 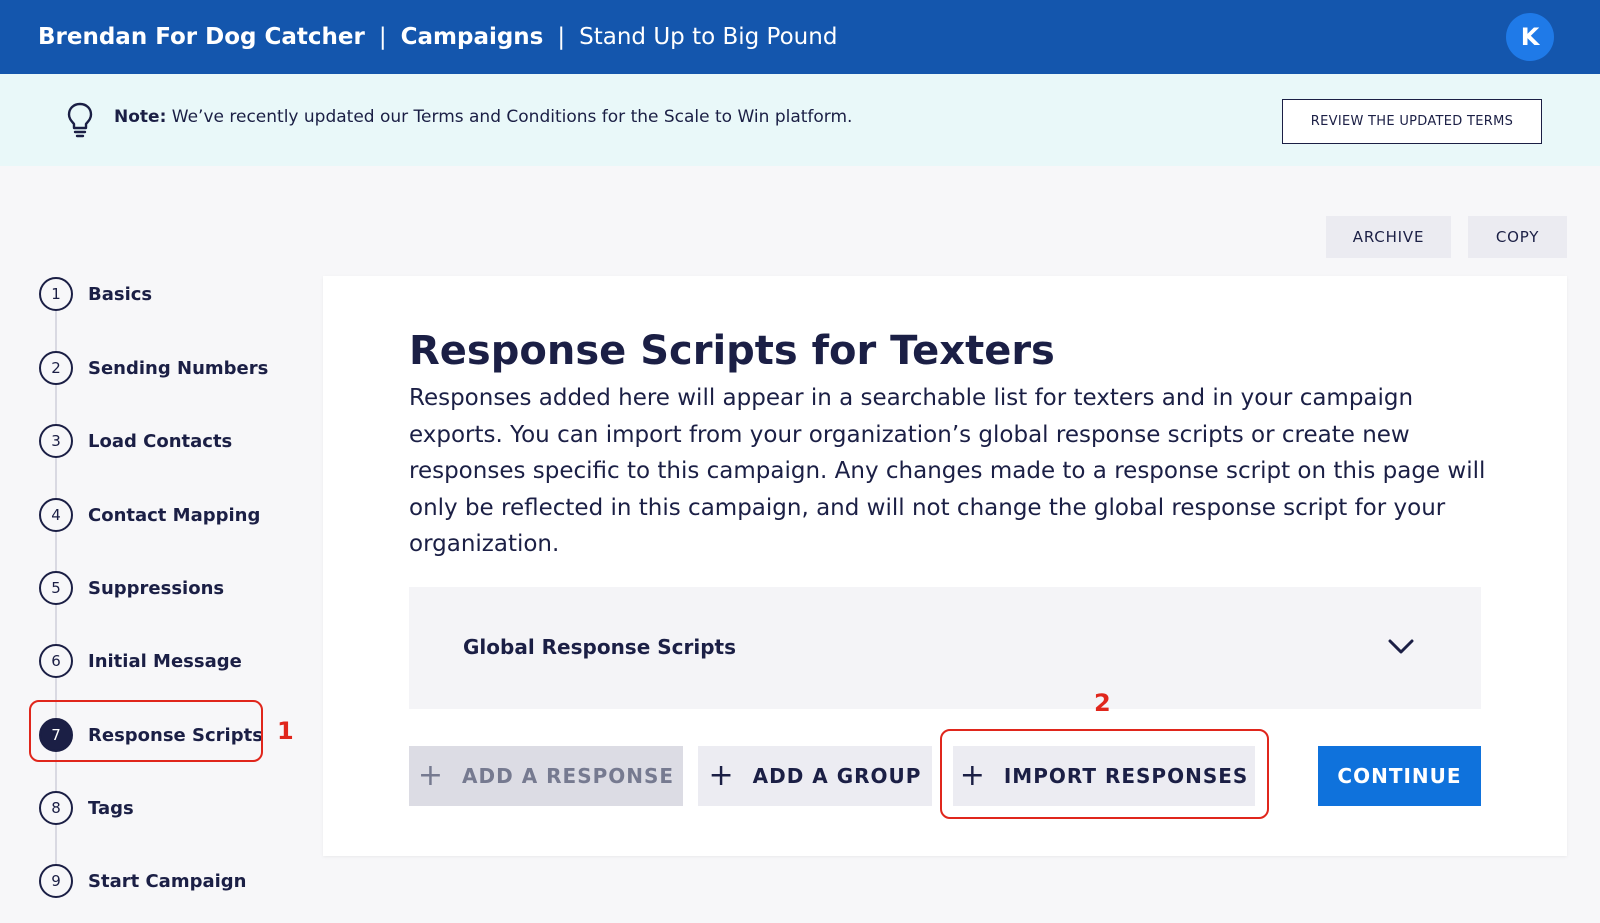 I want to click on step-sending-numbers: 2 Sending Numbers, so click(x=153, y=368).